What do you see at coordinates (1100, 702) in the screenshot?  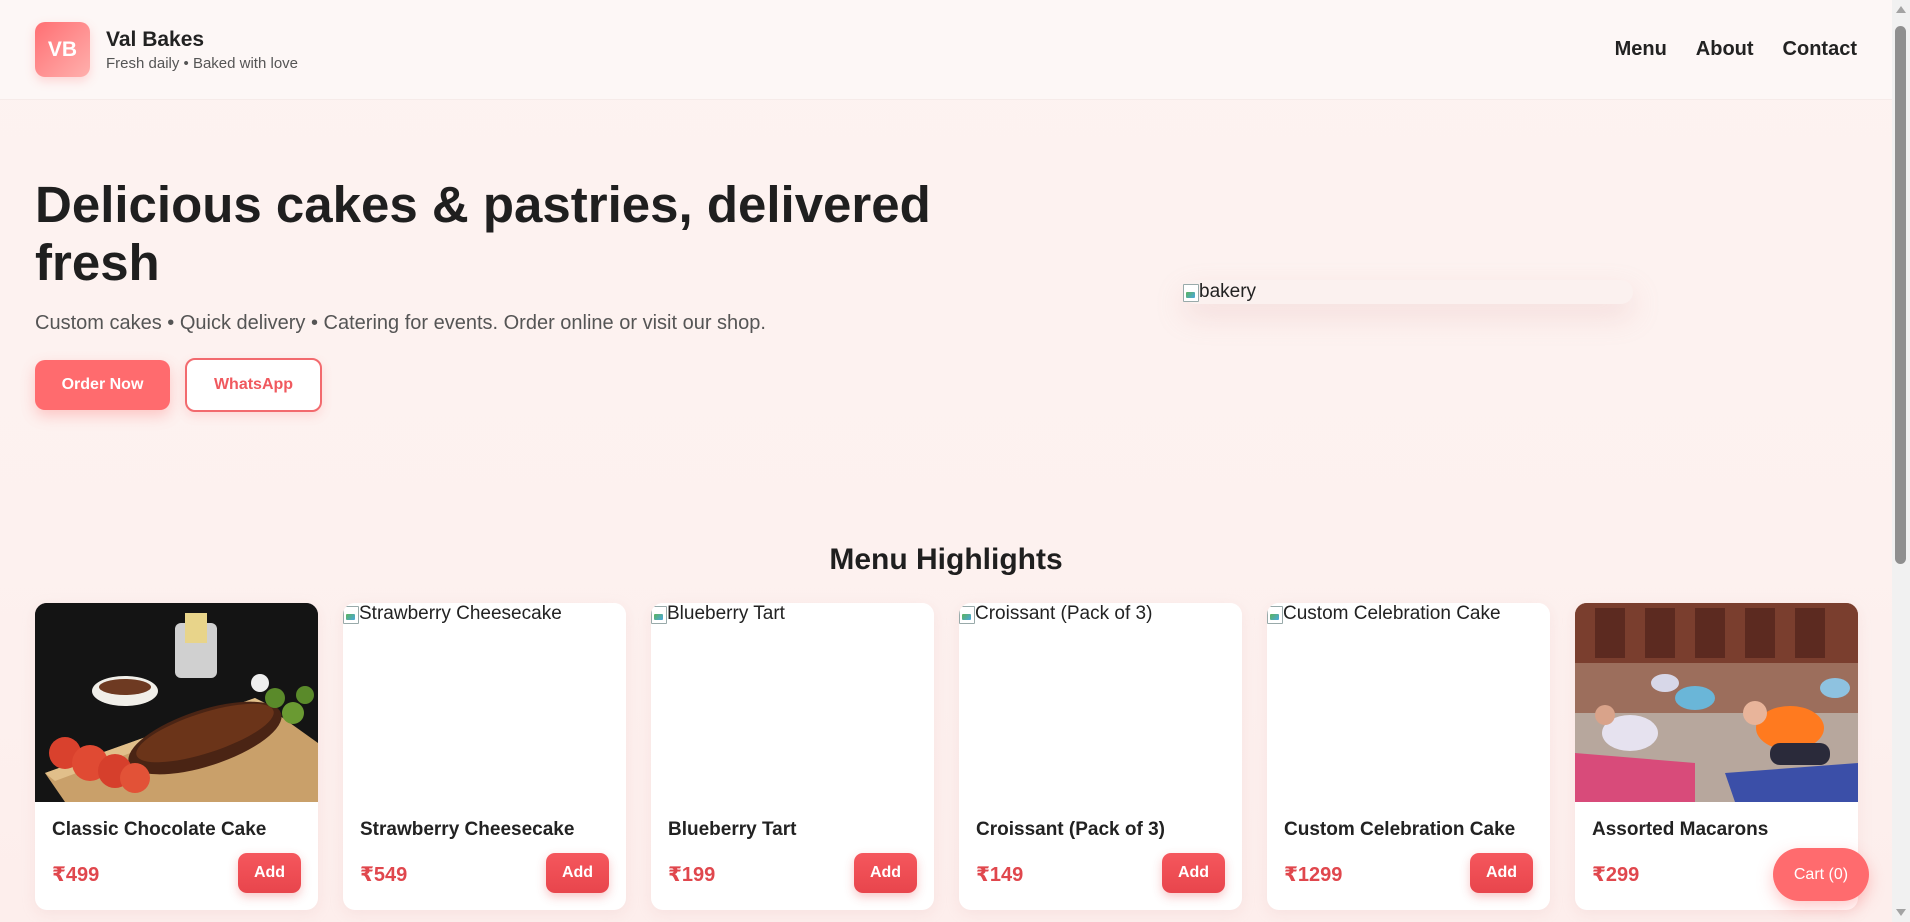 I see `card-image: Croissant (Pack of 3)` at bounding box center [1100, 702].